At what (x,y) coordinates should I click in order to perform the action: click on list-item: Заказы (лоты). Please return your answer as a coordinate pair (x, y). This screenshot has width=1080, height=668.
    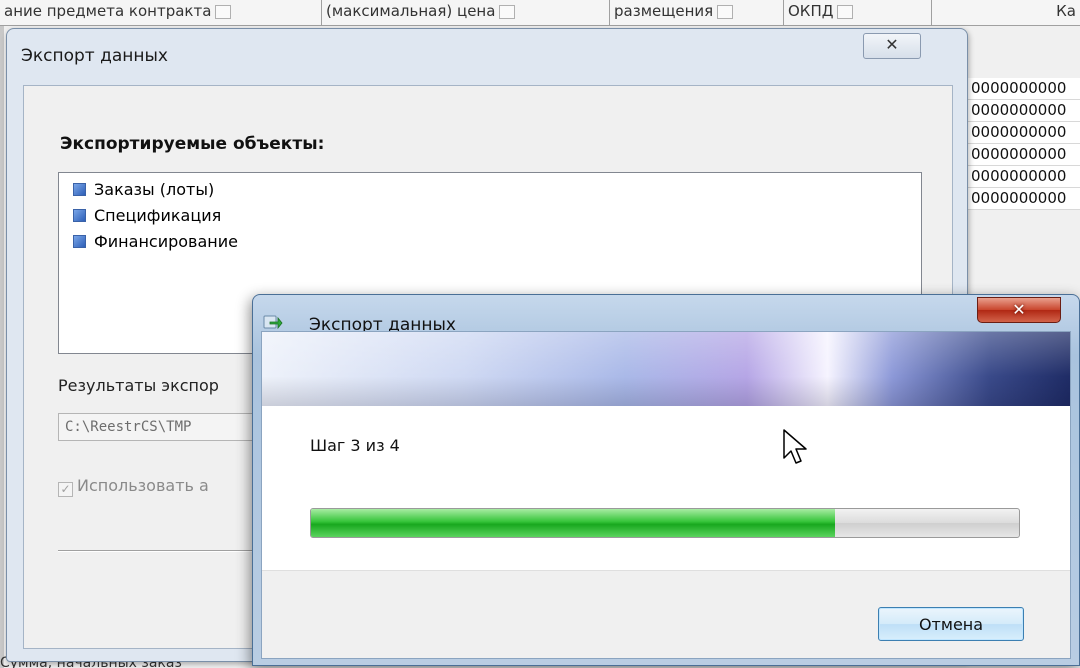
    Looking at the image, I should click on (143, 190).